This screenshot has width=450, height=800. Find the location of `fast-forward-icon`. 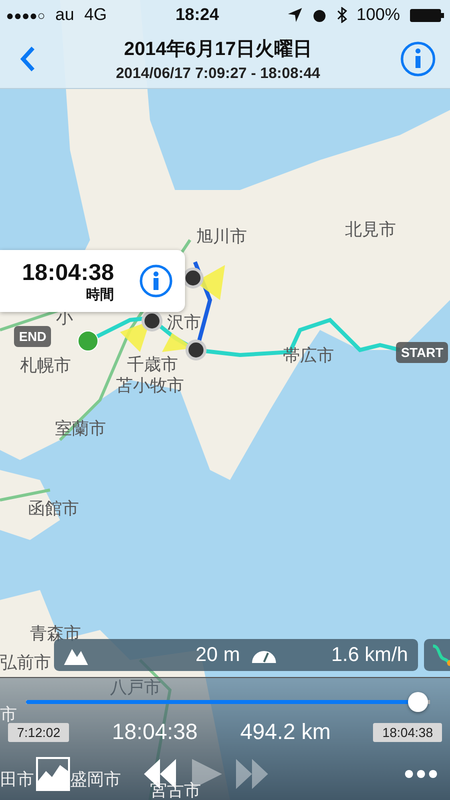

fast-forward-icon is located at coordinates (252, 774).